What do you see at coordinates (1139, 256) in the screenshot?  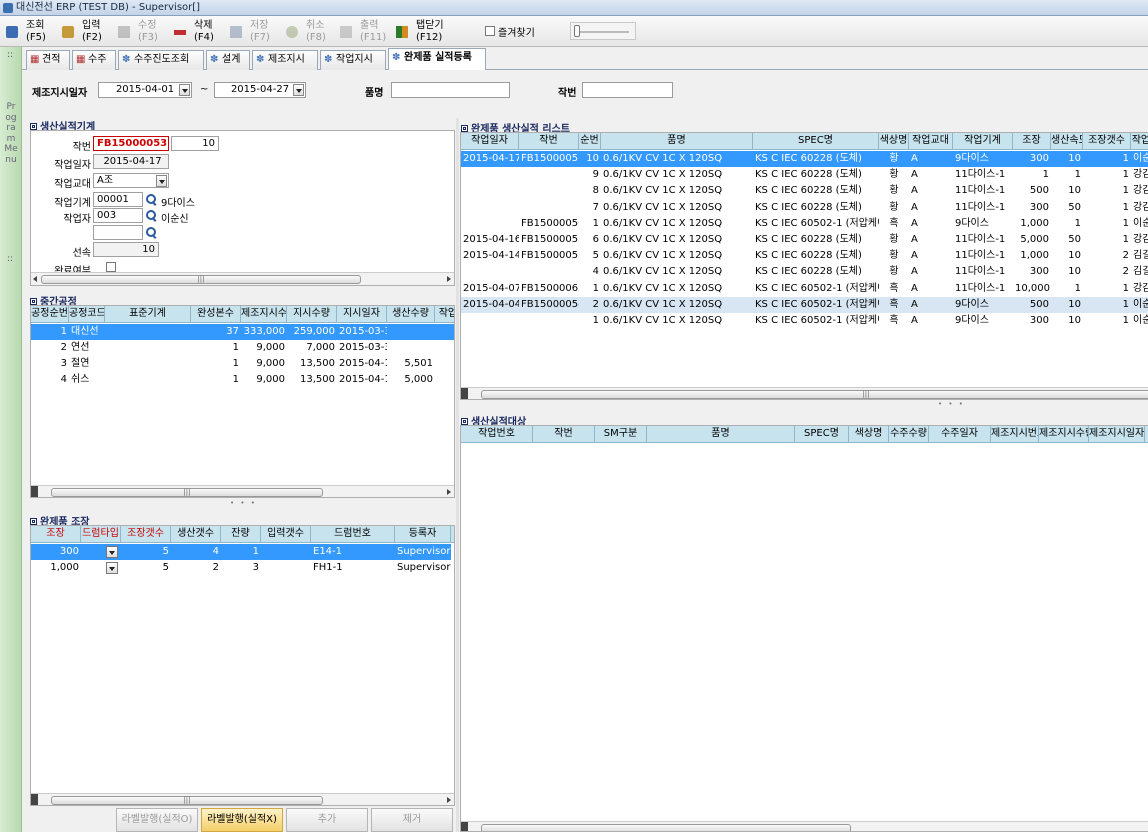 I see `results-cell: 김길동` at bounding box center [1139, 256].